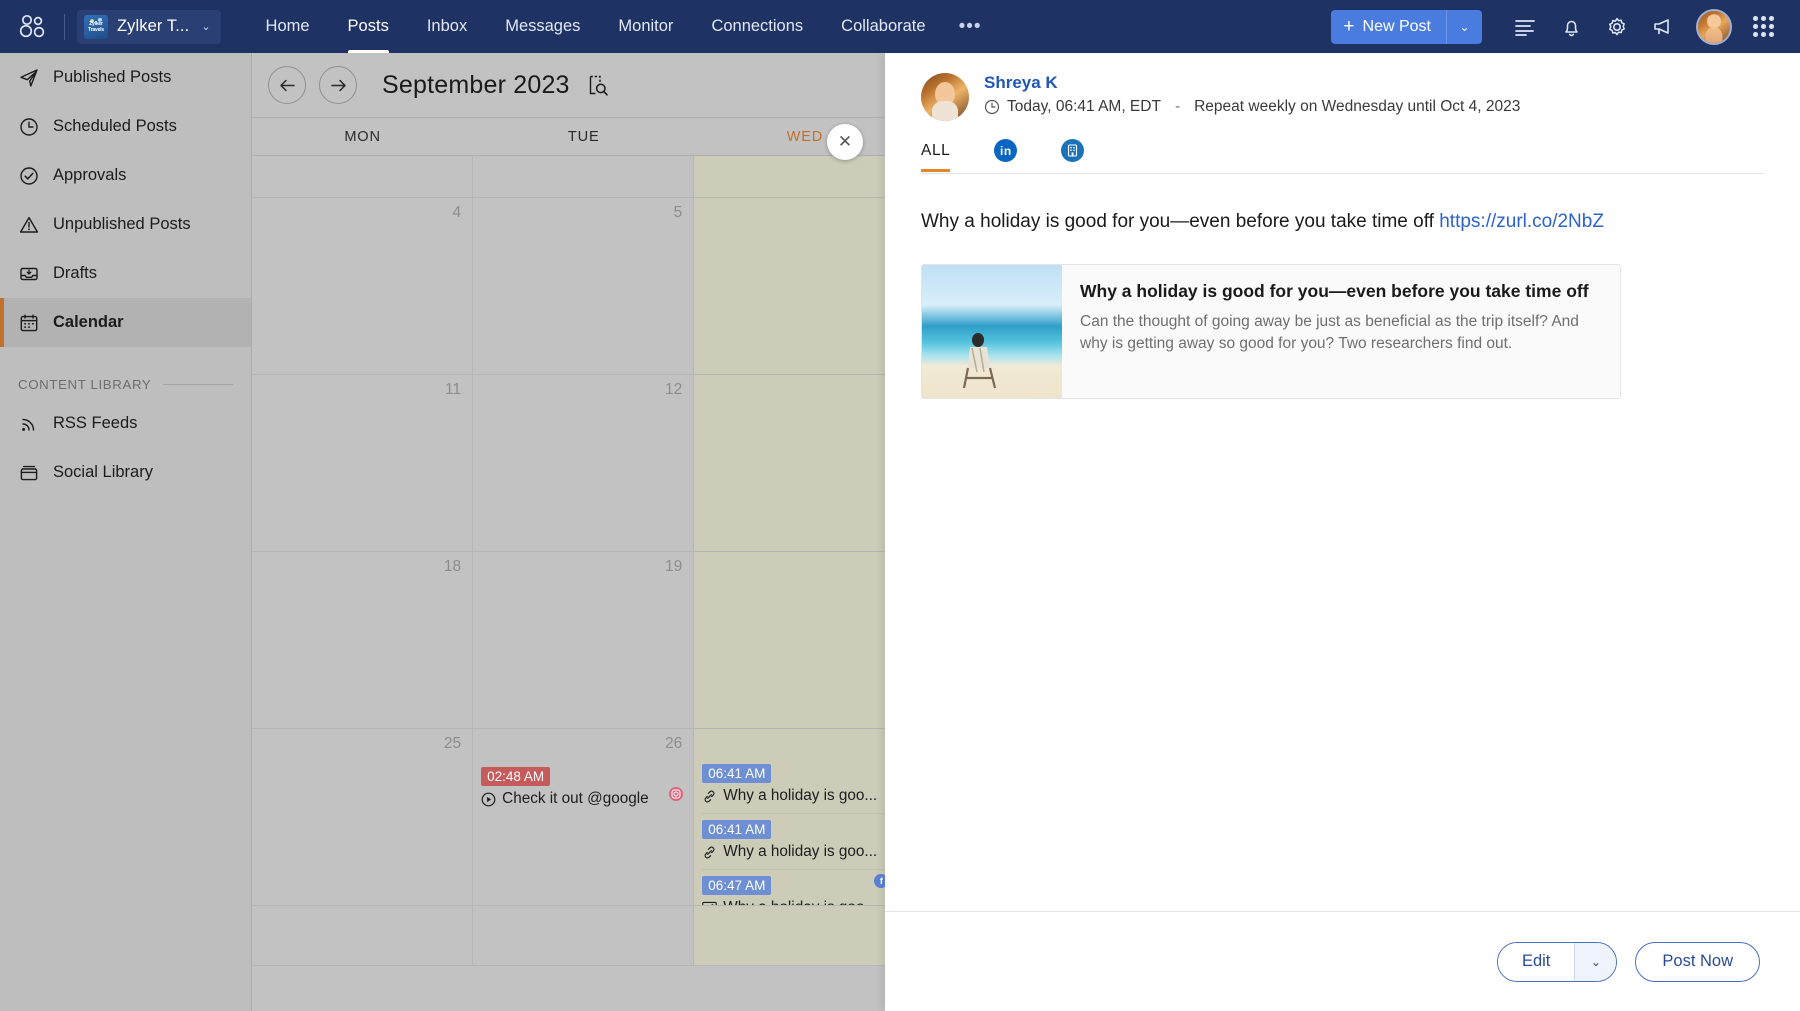  What do you see at coordinates (125, 322) in the screenshot?
I see `sidebar-item-calendar: Calendar` at bounding box center [125, 322].